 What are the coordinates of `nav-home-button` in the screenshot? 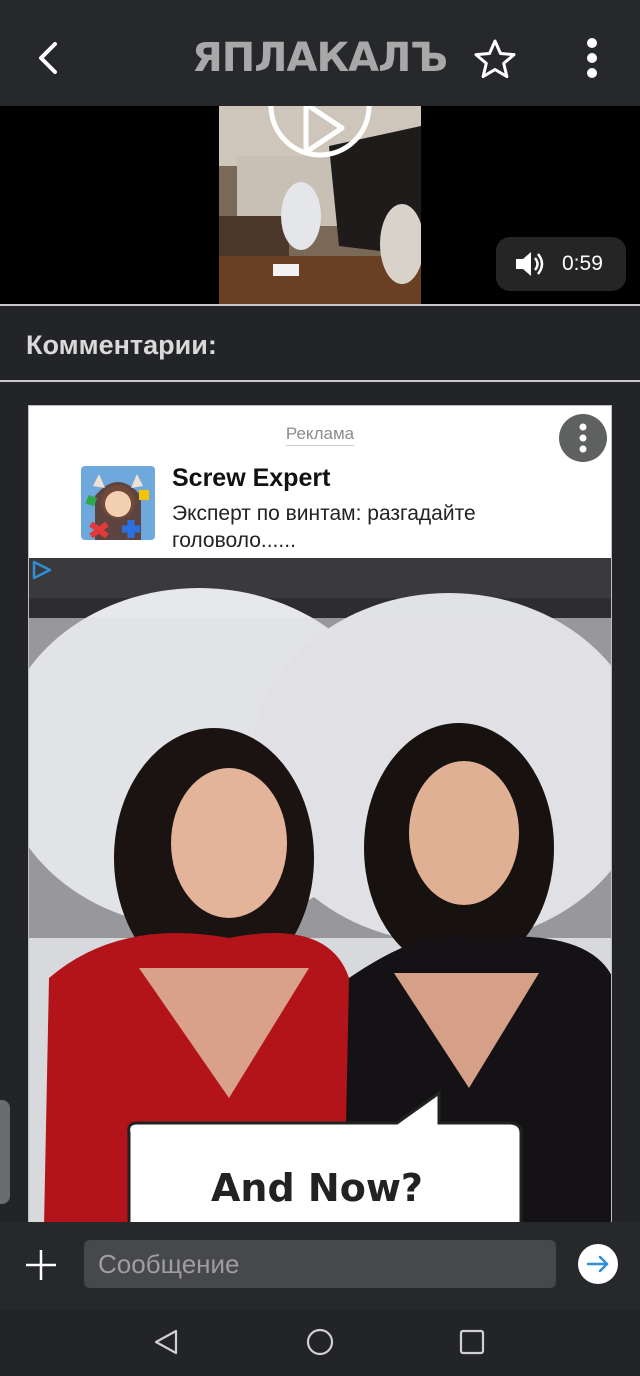 It's located at (320, 1342).